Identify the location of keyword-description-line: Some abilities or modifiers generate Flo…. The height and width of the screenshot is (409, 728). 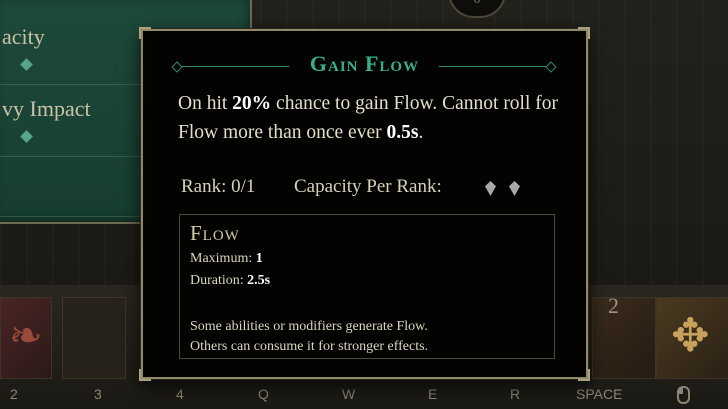
(309, 326).